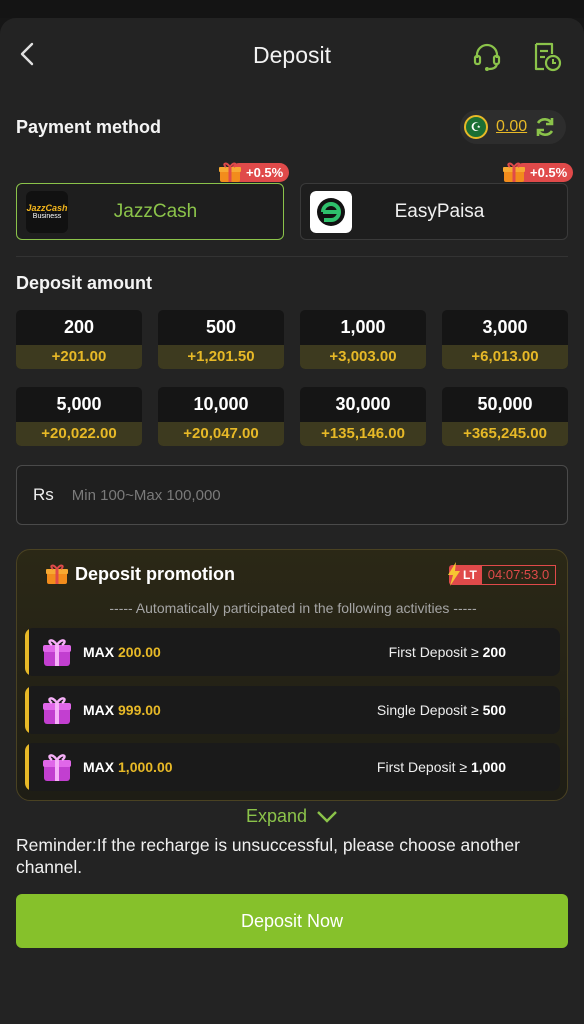 Image resolution: width=584 pixels, height=1024 pixels. What do you see at coordinates (79, 339) in the screenshot?
I see `amount-option: 200 +201.00` at bounding box center [79, 339].